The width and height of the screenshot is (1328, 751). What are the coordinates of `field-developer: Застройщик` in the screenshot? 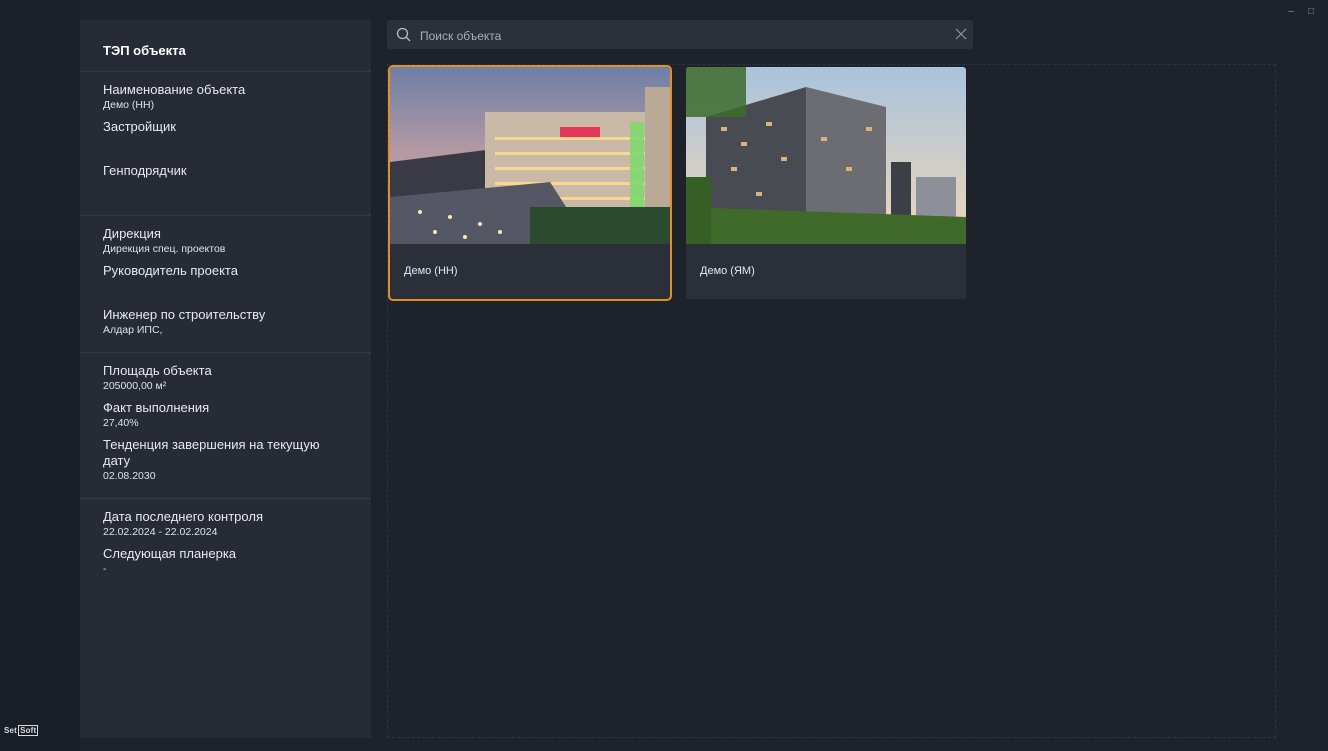 It's located at (237, 138).